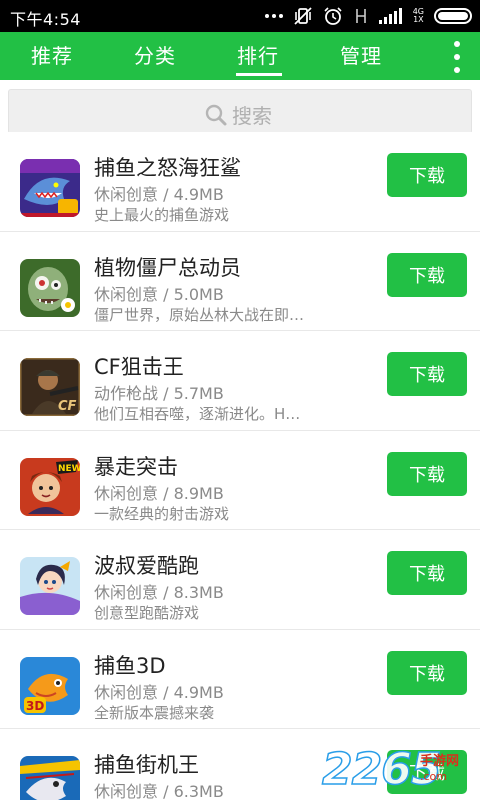 The width and height of the screenshot is (480, 800). Describe the element at coordinates (154, 712) in the screenshot. I see `app-description: 全新版本震撼来袭` at that location.